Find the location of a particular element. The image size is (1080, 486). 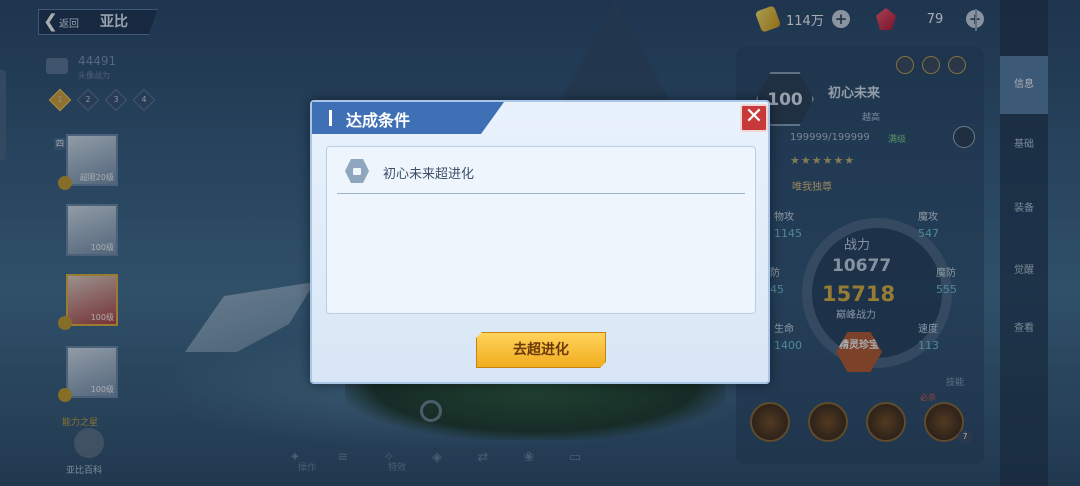

condition-text: 初心未来超进化 is located at coordinates (429, 174).